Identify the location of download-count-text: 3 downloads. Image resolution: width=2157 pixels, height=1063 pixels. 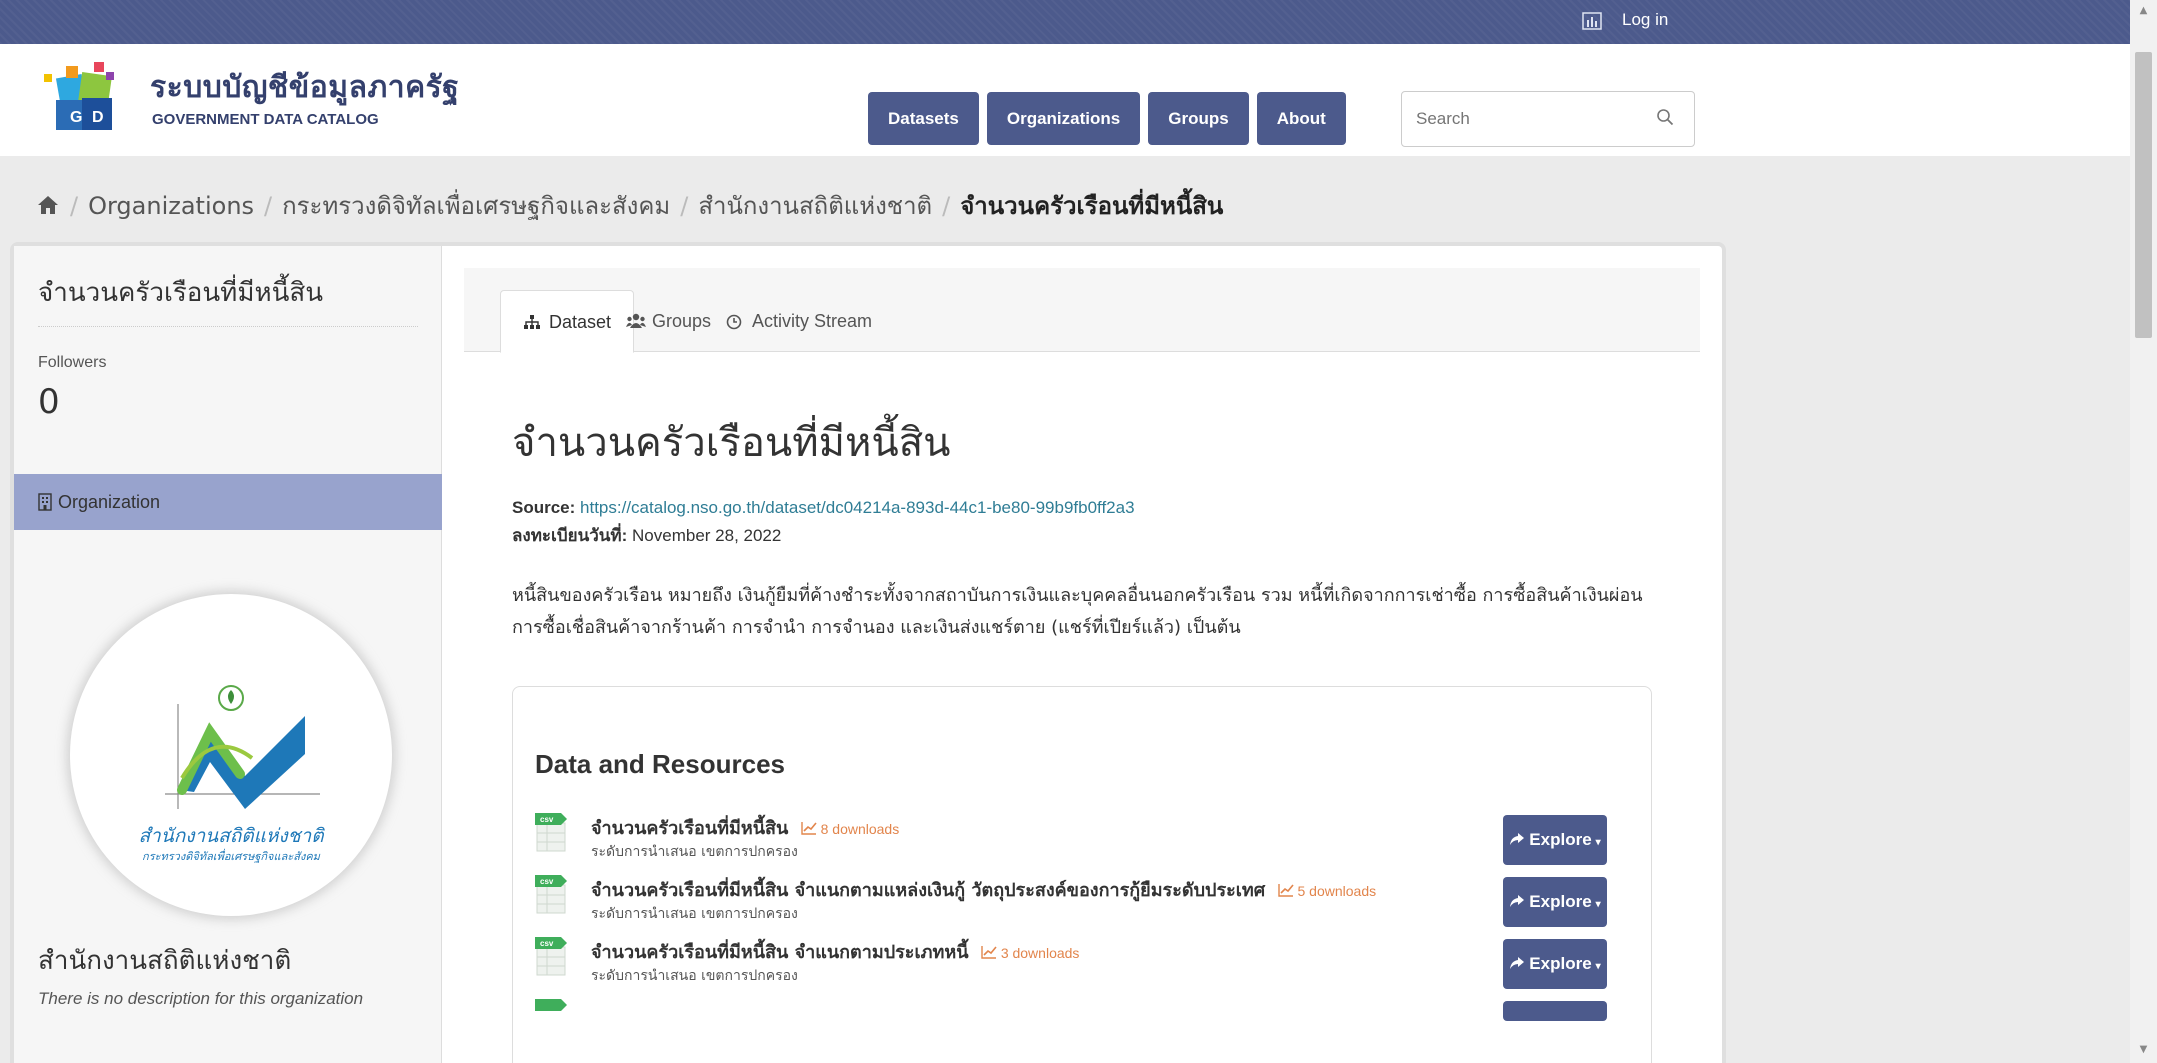
(1040, 953).